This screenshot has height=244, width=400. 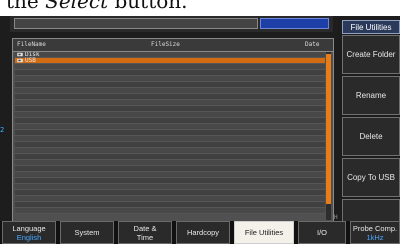 What do you see at coordinates (136, 23) in the screenshot?
I see `path-field` at bounding box center [136, 23].